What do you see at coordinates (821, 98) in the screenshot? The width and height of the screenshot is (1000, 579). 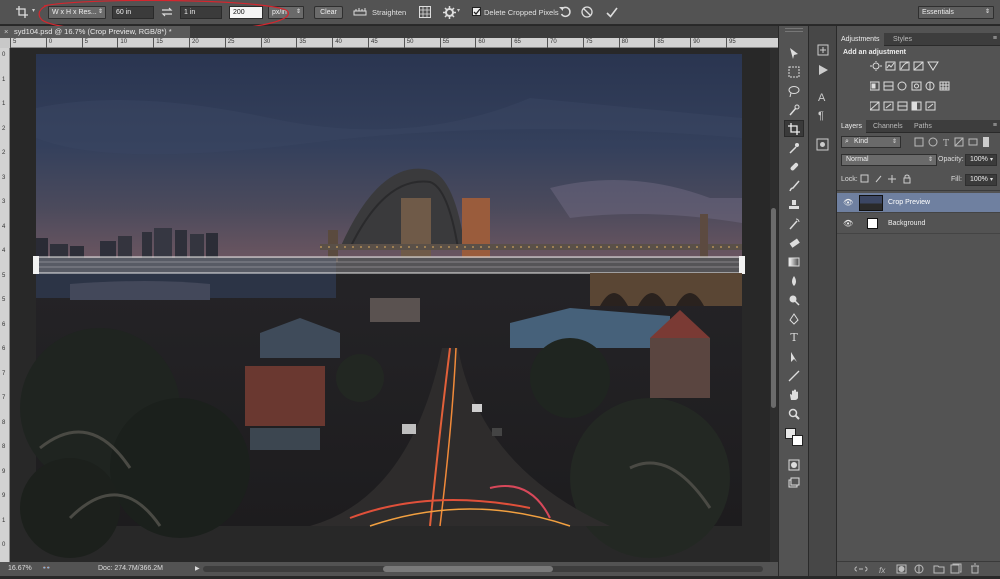 I see `character-panel-icon: A` at bounding box center [821, 98].